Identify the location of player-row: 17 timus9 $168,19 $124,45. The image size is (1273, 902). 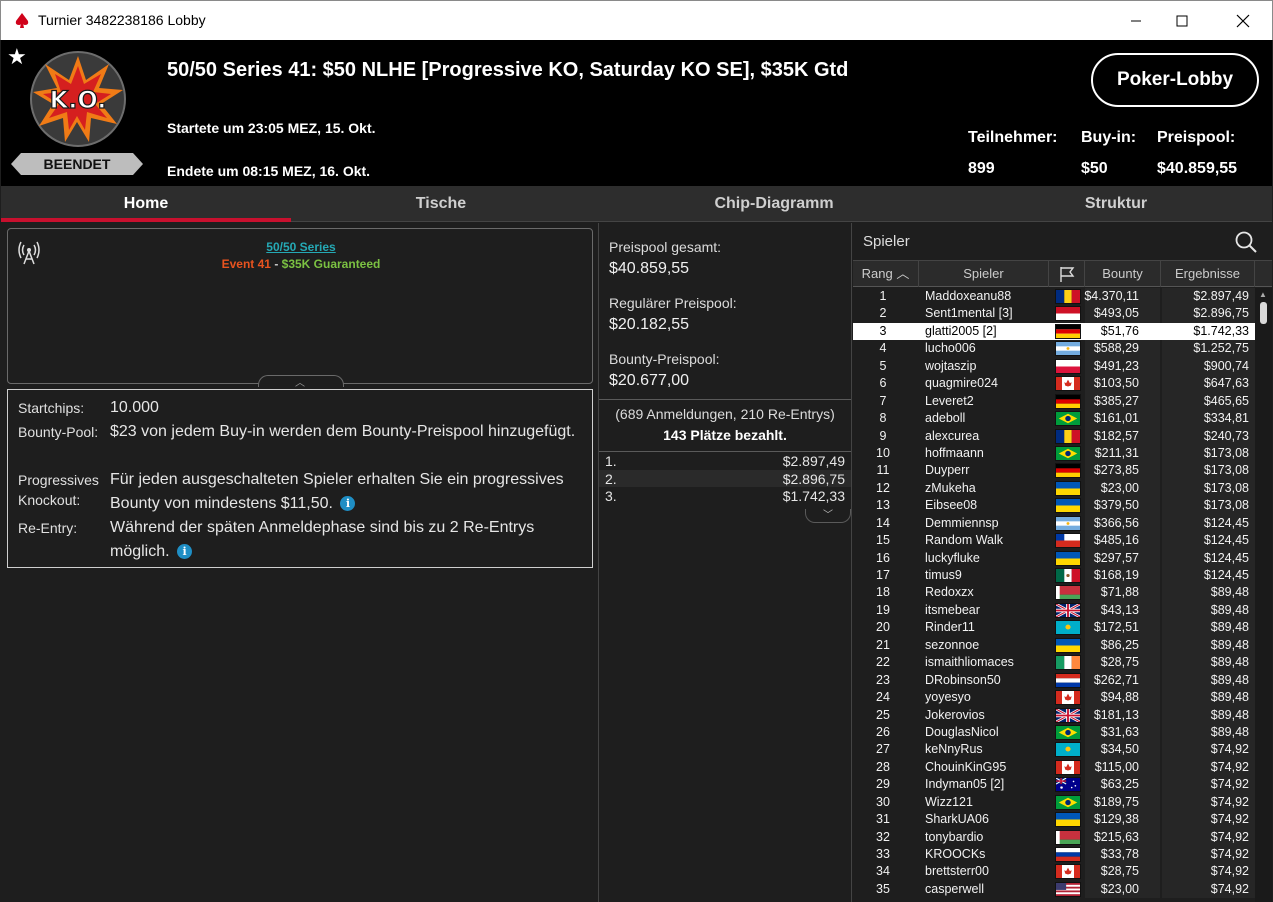
(1054, 576).